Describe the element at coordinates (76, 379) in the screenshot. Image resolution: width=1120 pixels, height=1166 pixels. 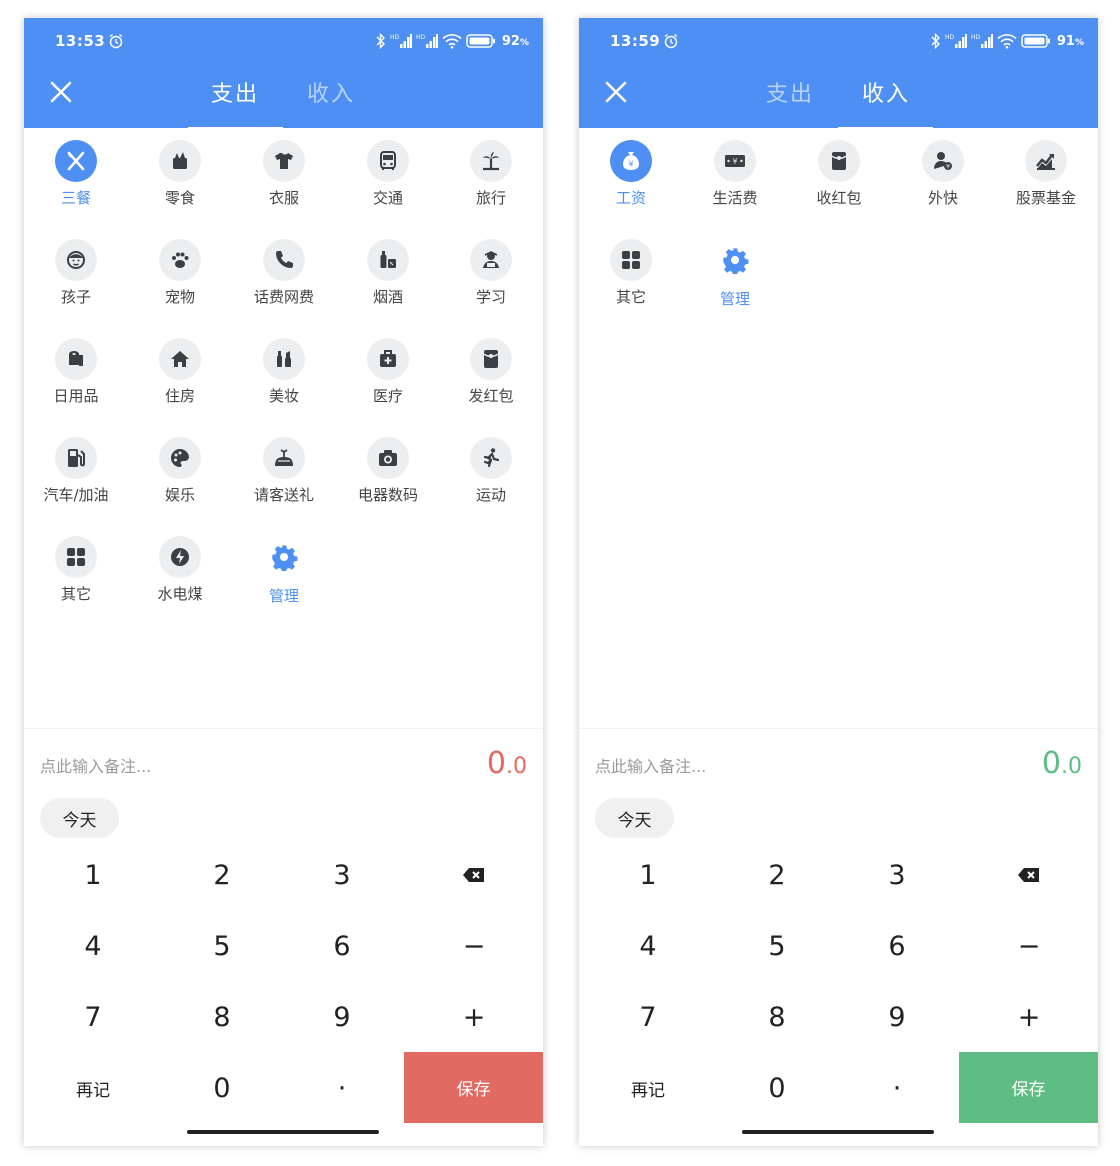
I see `category-item: 日用品` at that location.